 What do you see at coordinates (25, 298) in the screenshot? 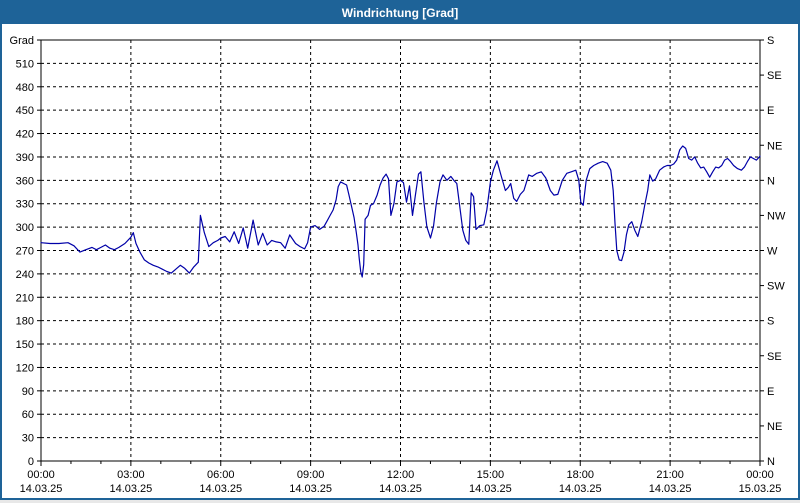
I see `y-axis-label: 210` at bounding box center [25, 298].